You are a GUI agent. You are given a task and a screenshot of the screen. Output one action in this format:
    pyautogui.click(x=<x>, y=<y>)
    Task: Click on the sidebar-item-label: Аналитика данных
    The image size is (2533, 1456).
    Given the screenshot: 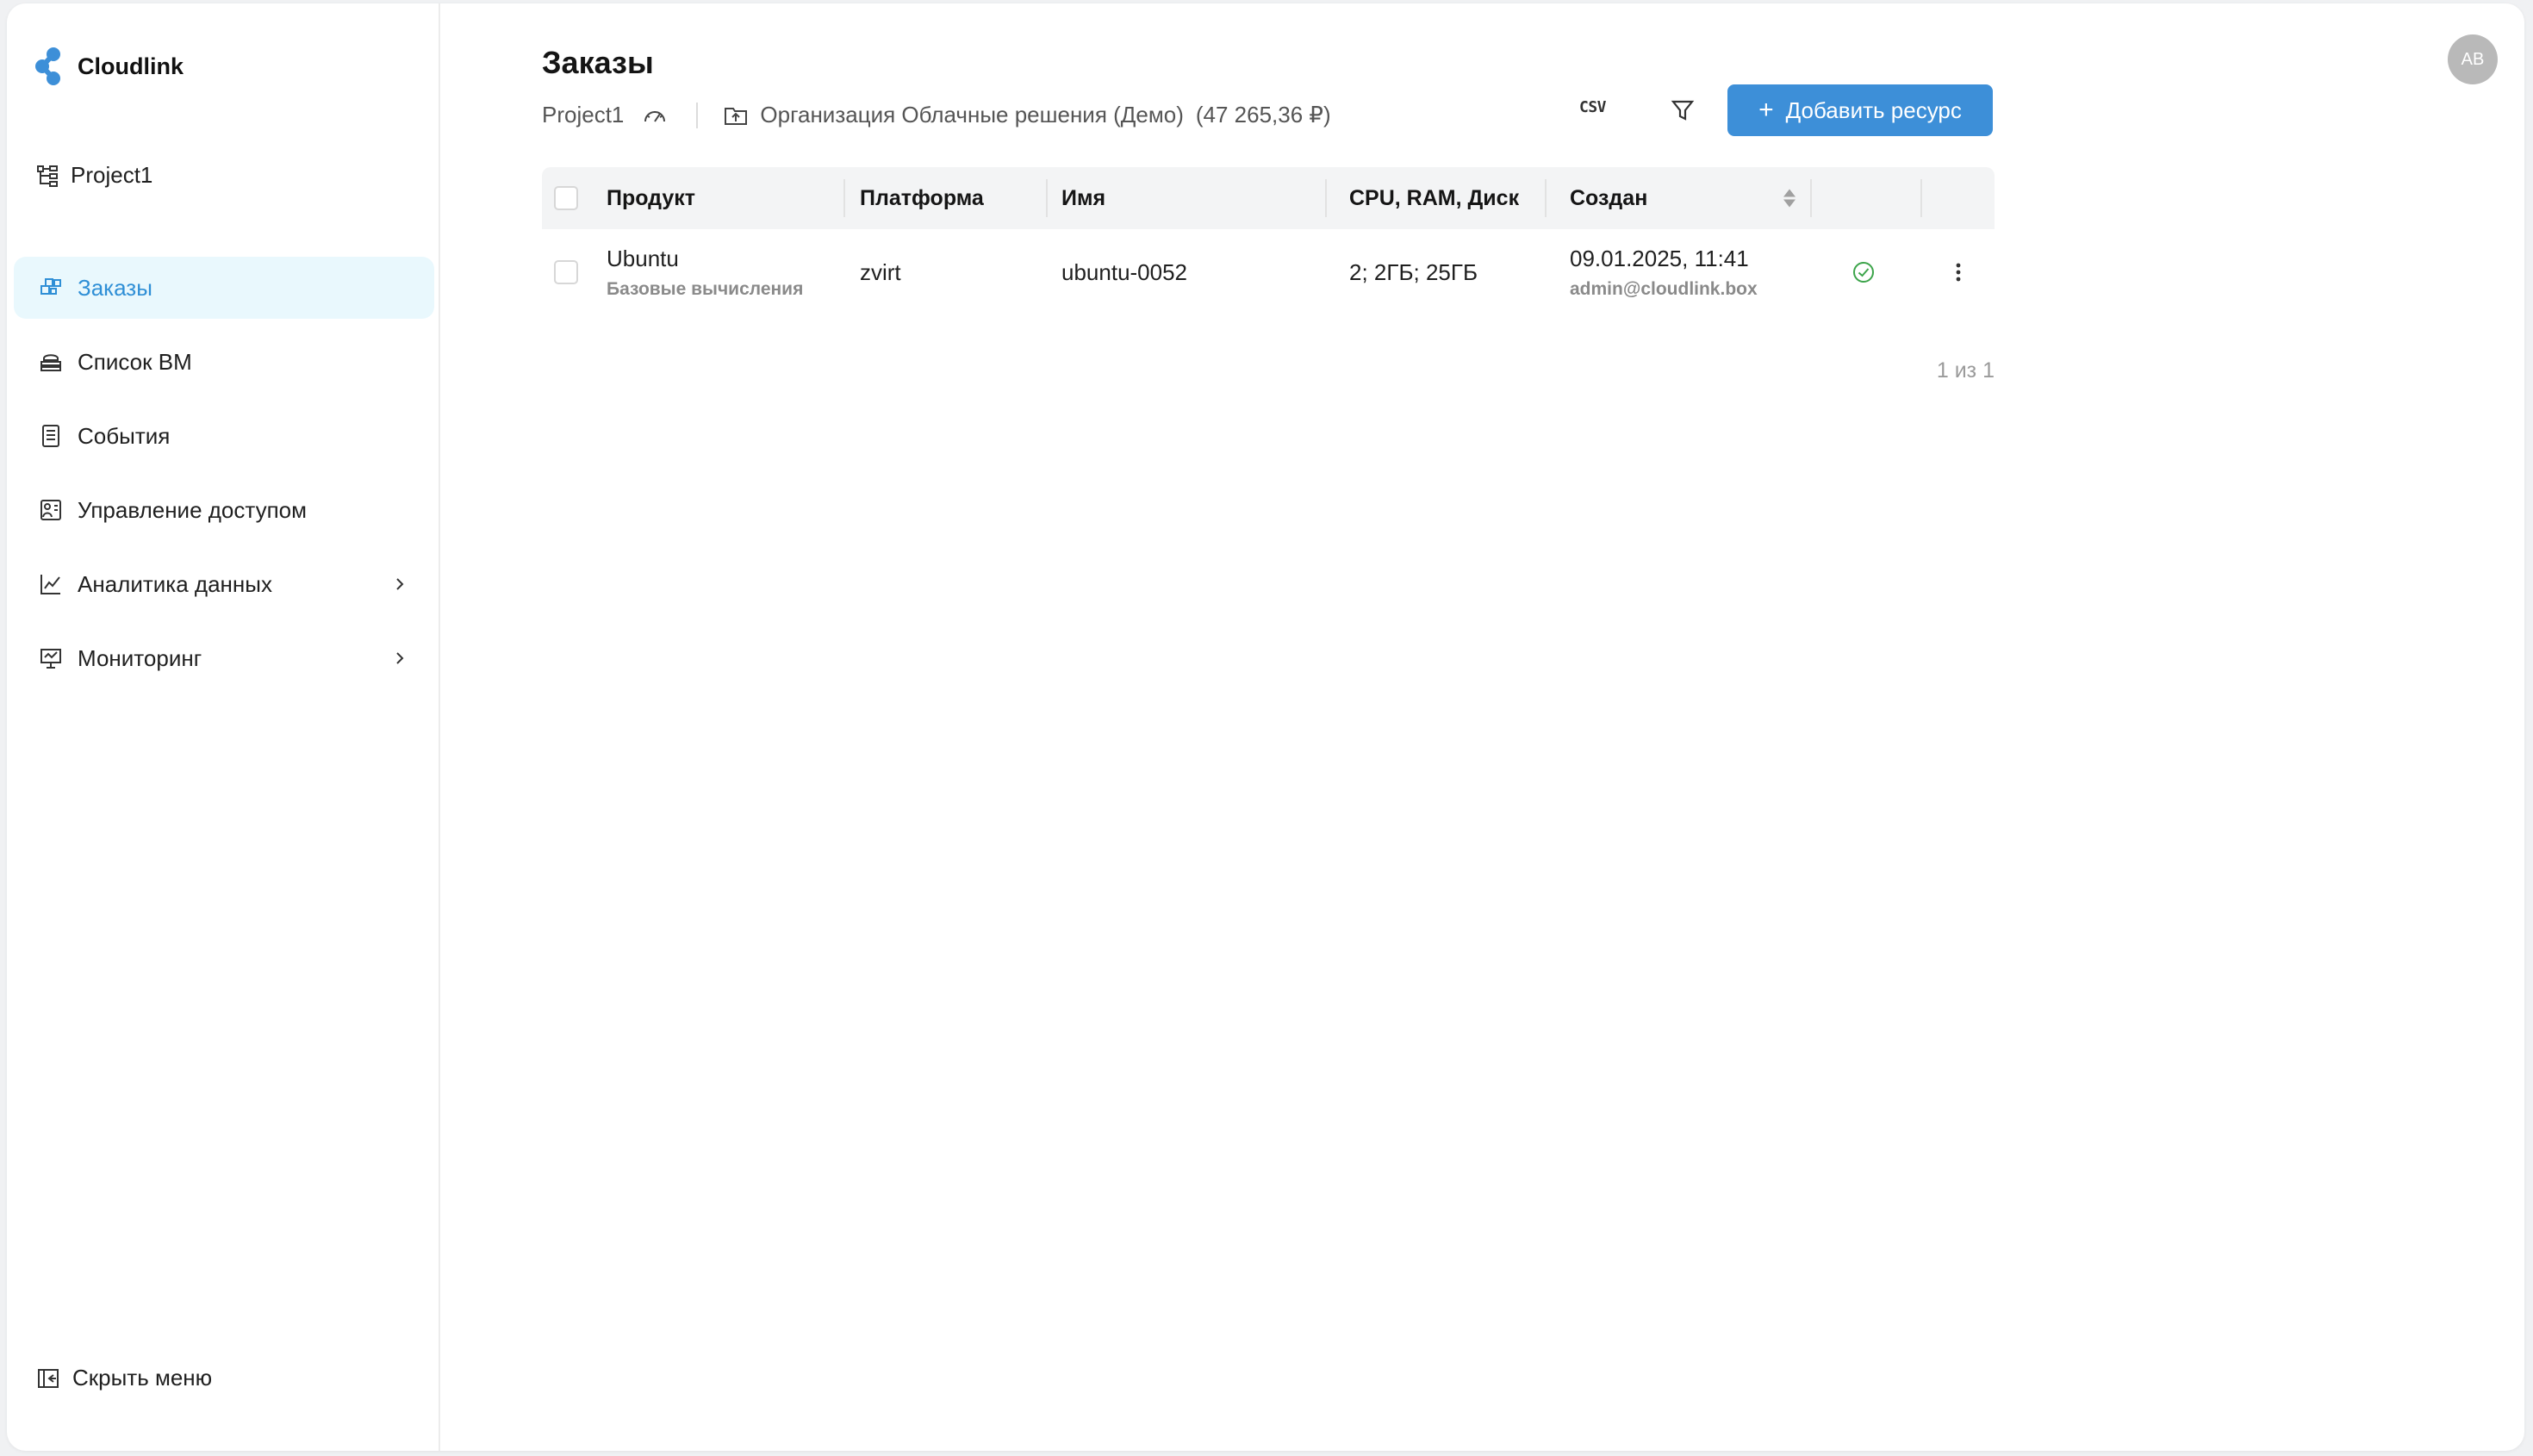 What is the action you would take?
    pyautogui.click(x=175, y=584)
    